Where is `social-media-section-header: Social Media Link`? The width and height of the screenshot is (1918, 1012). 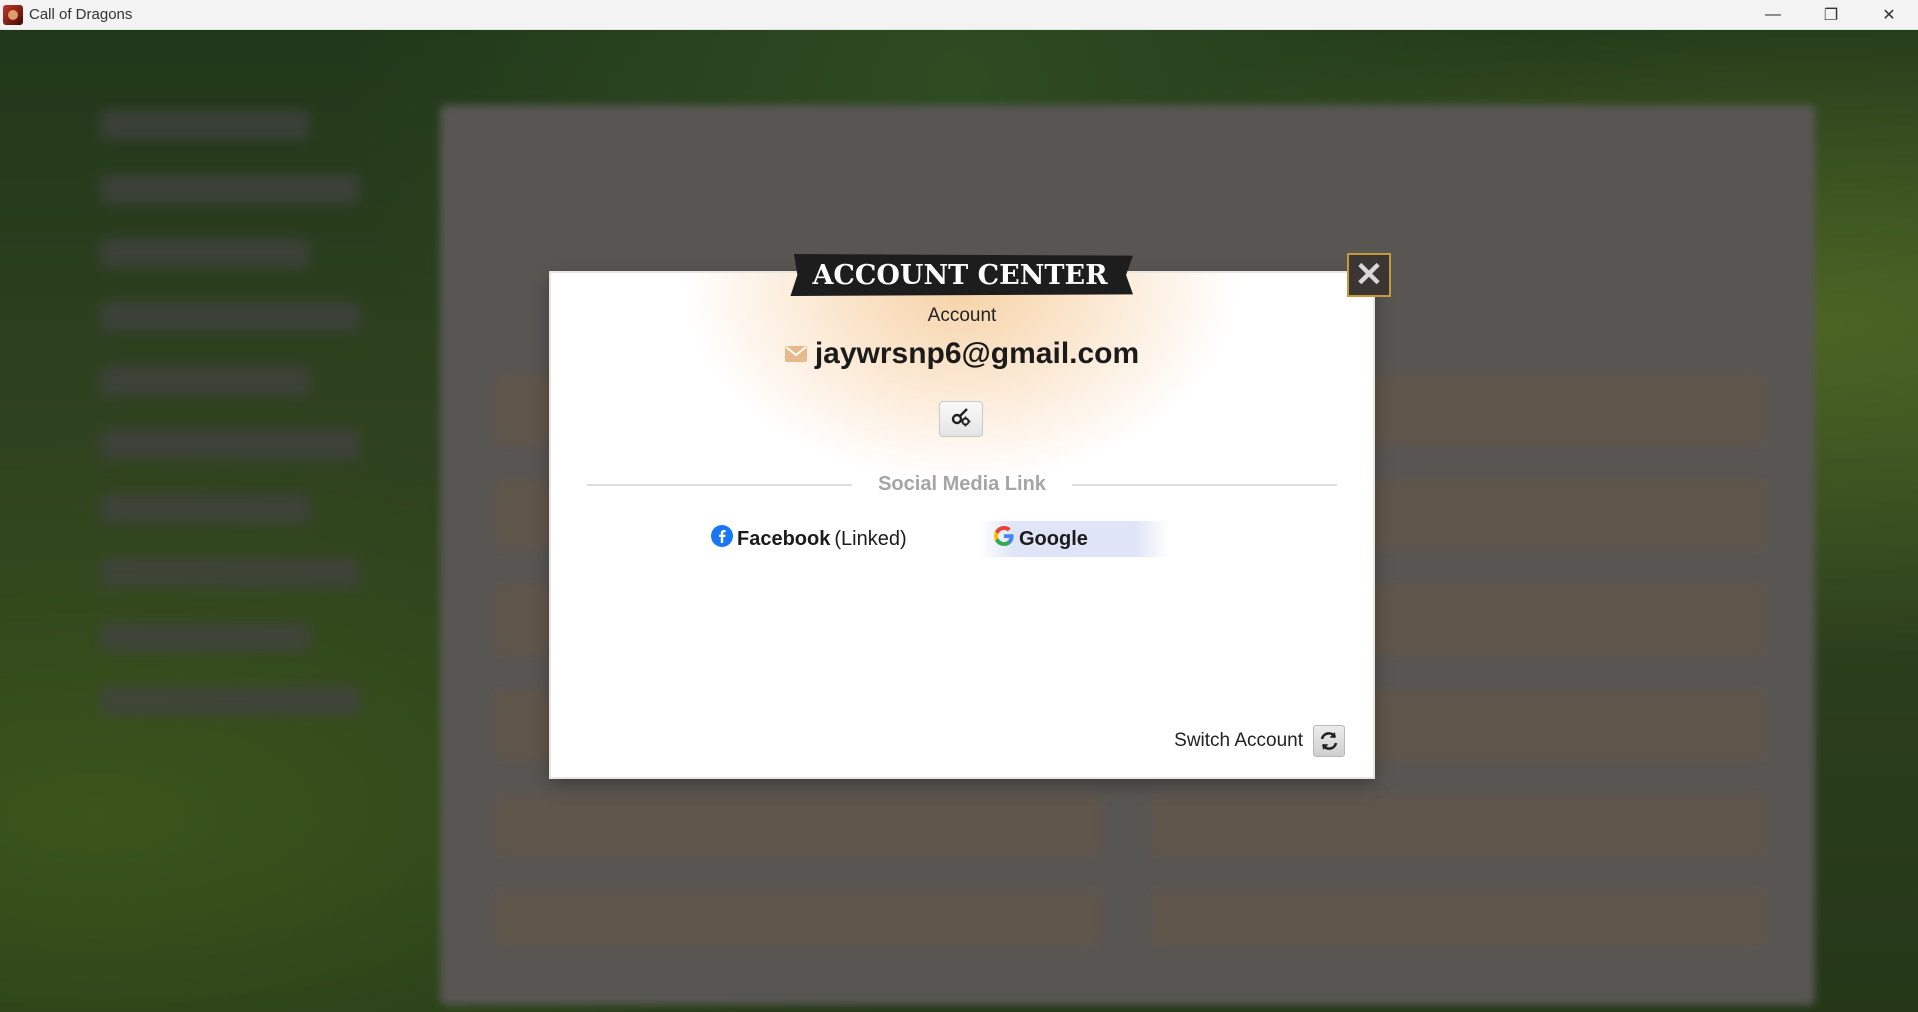
social-media-section-header: Social Media Link is located at coordinates (962, 484).